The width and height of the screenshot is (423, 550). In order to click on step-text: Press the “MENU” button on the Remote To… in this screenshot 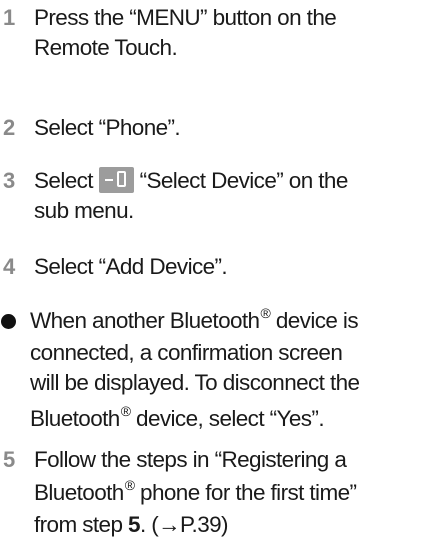, I will do `click(227, 33)`.